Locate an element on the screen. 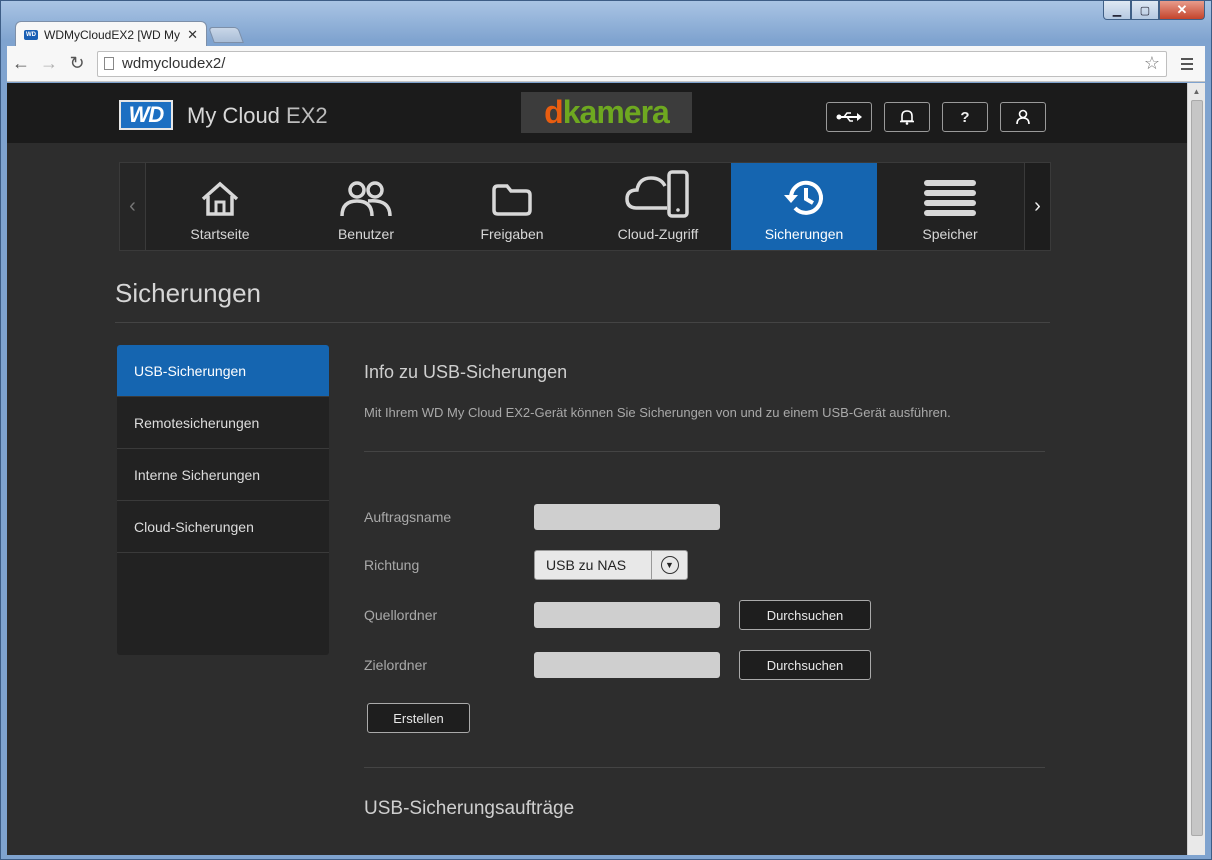 Image resolution: width=1212 pixels, height=860 pixels. browser-toolbar: ← → ↻ wdmycloudex2/ ☆ is located at coordinates (606, 64).